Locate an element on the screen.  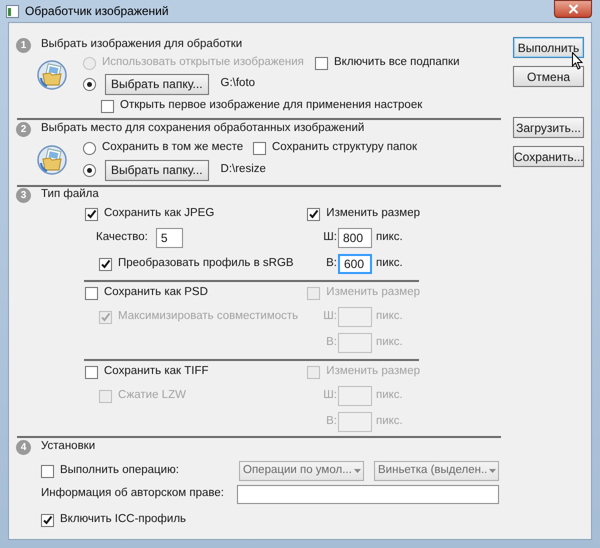
size-field: 800 is located at coordinates (355, 238).